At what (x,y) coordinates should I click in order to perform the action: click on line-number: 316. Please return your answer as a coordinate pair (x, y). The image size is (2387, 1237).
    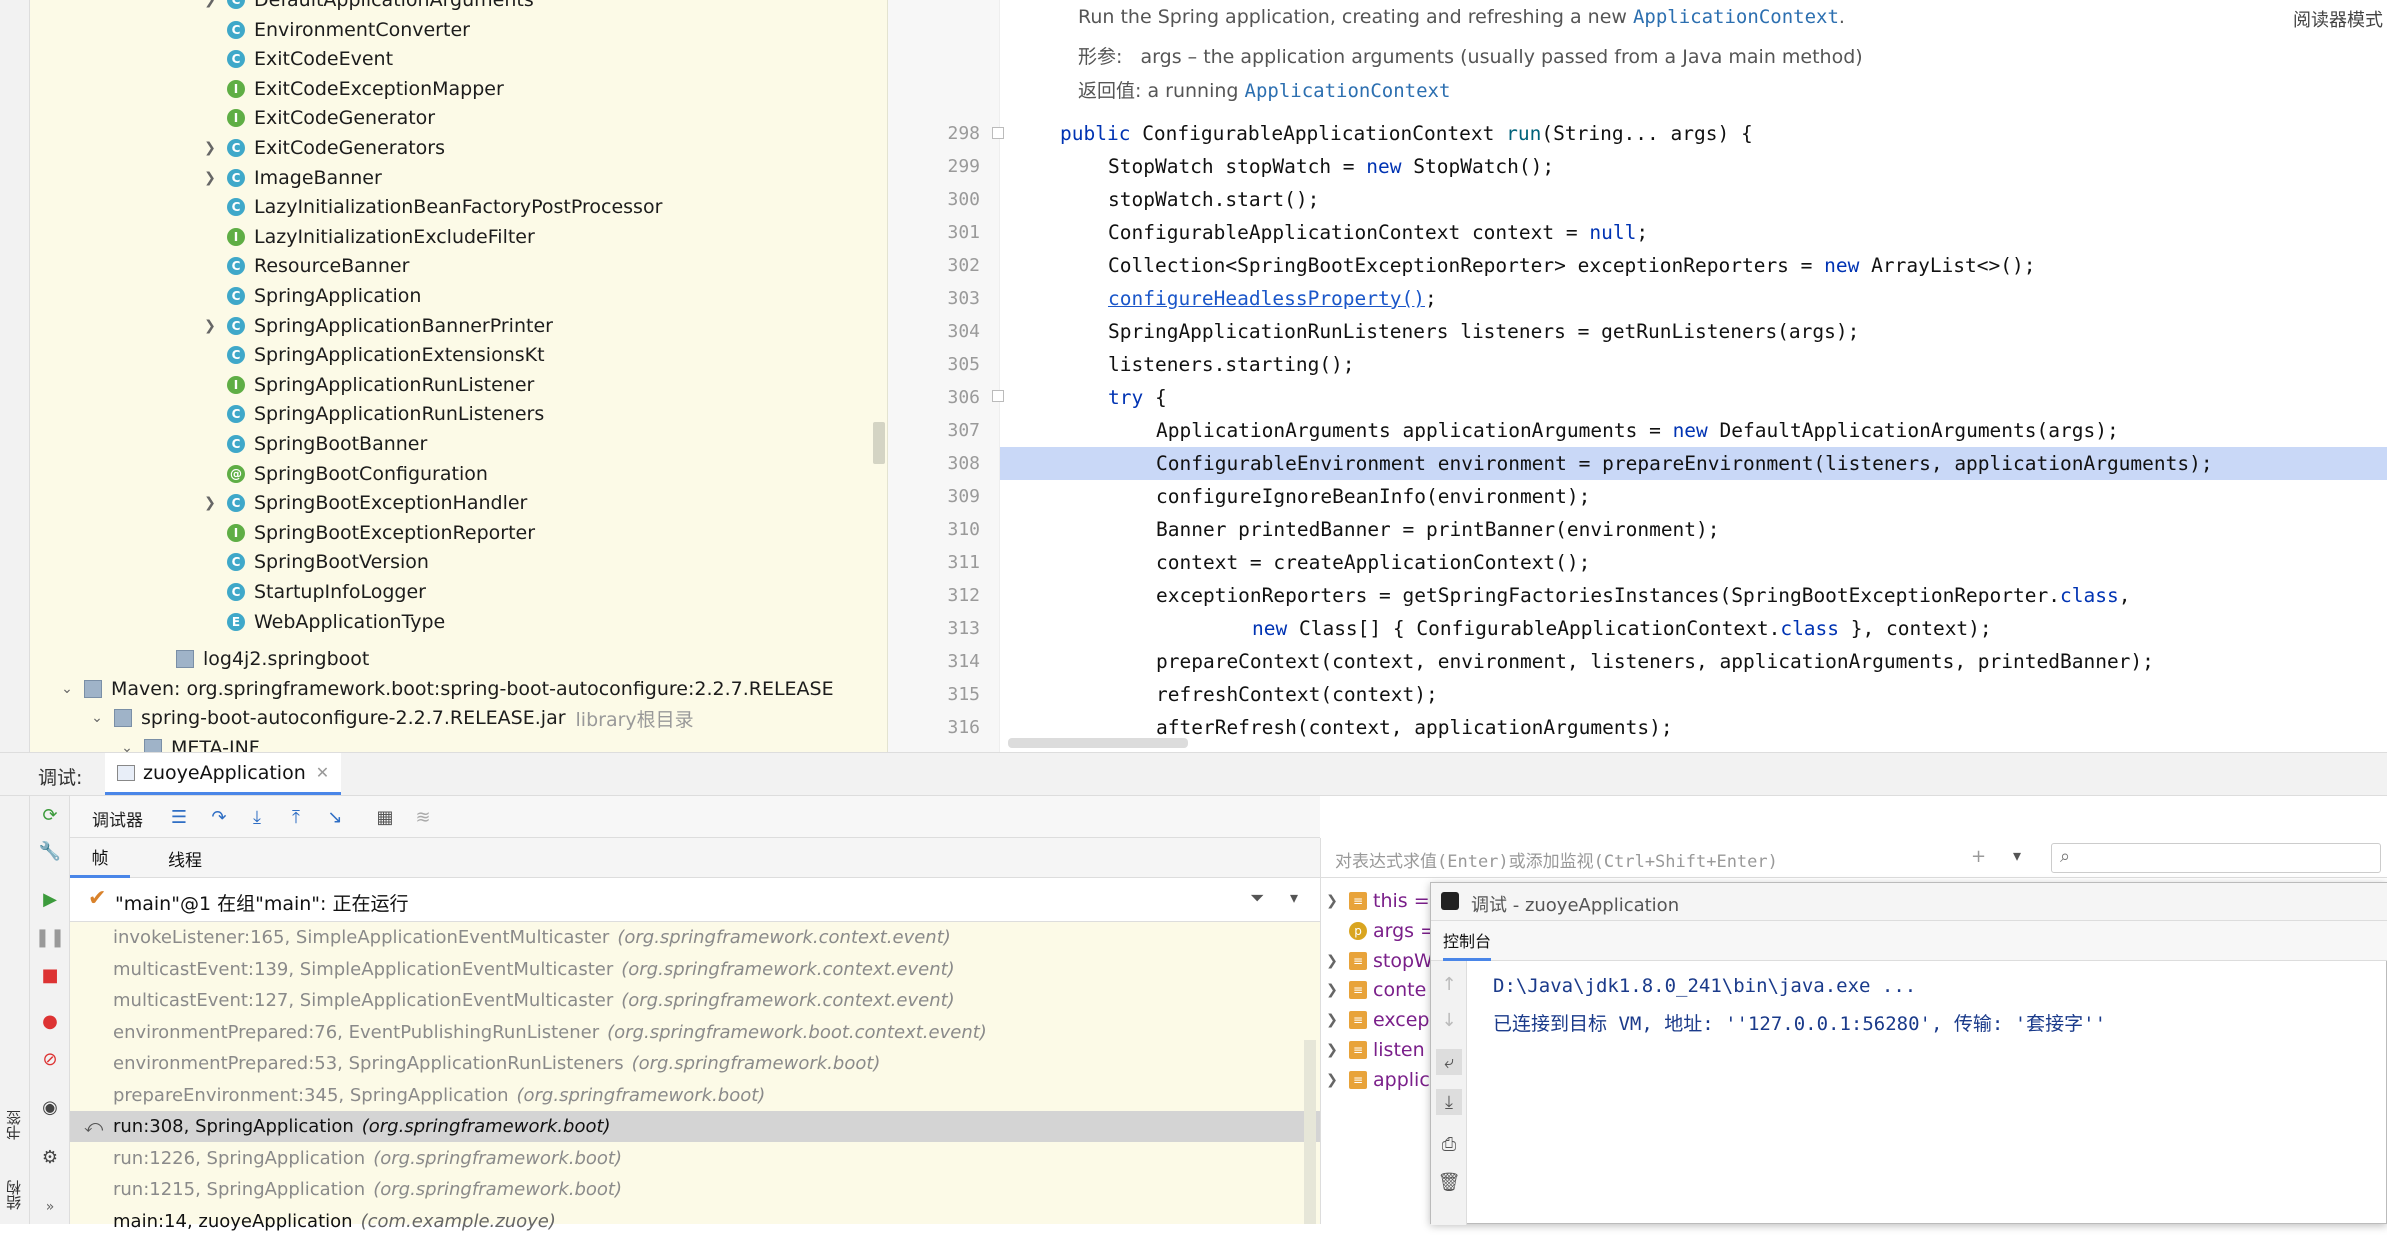
    Looking at the image, I should click on (954, 727).